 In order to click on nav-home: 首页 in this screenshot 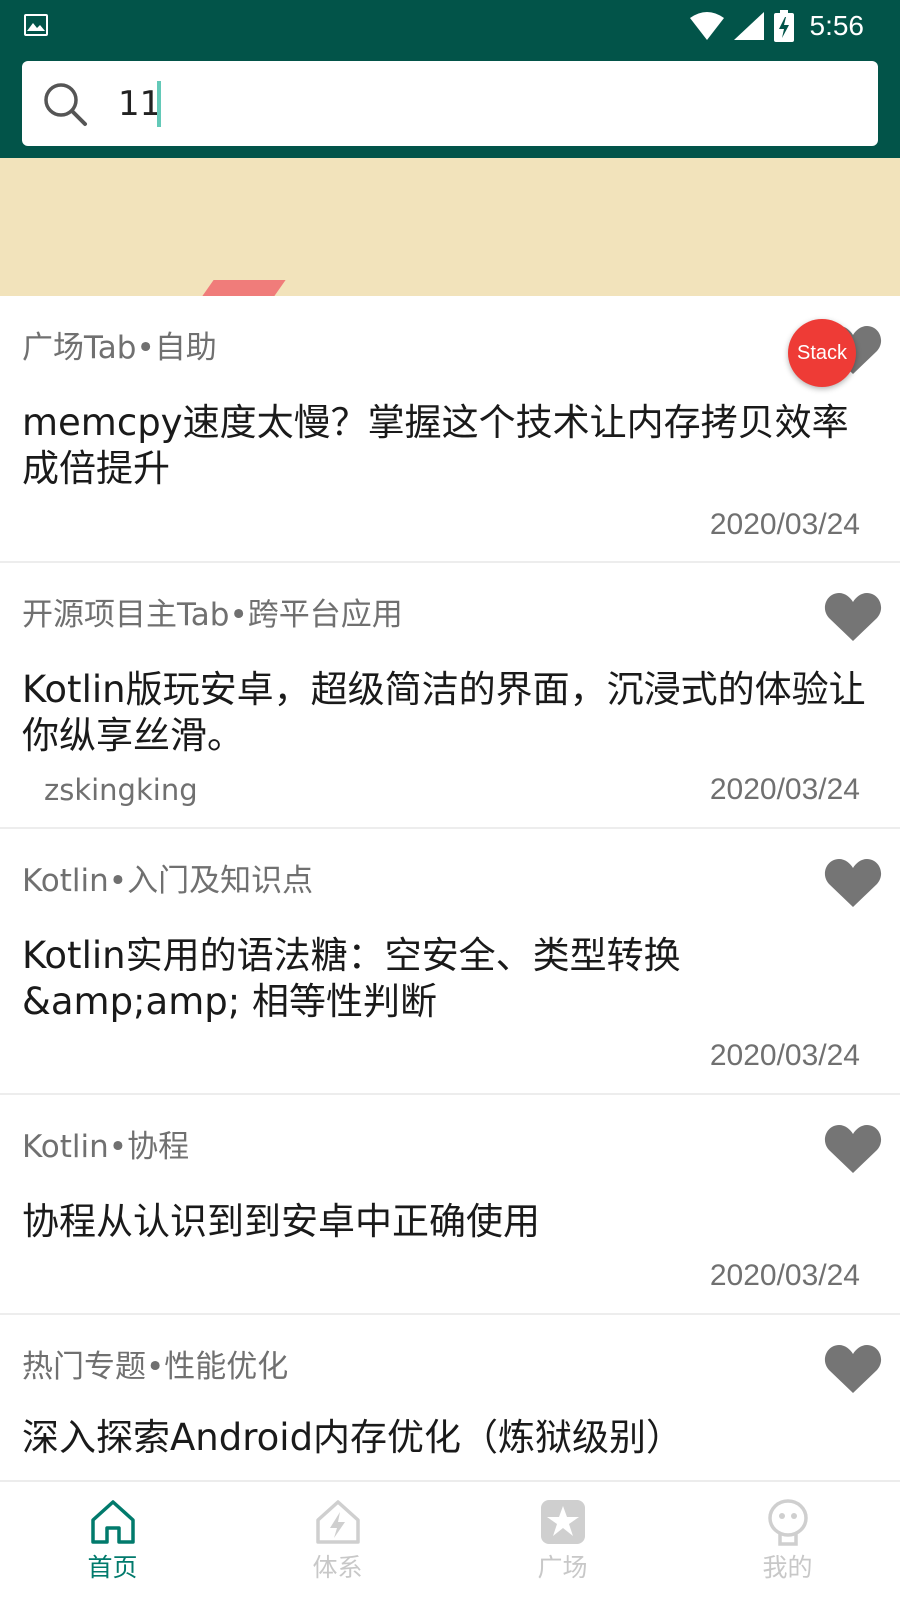, I will do `click(112, 1541)`.